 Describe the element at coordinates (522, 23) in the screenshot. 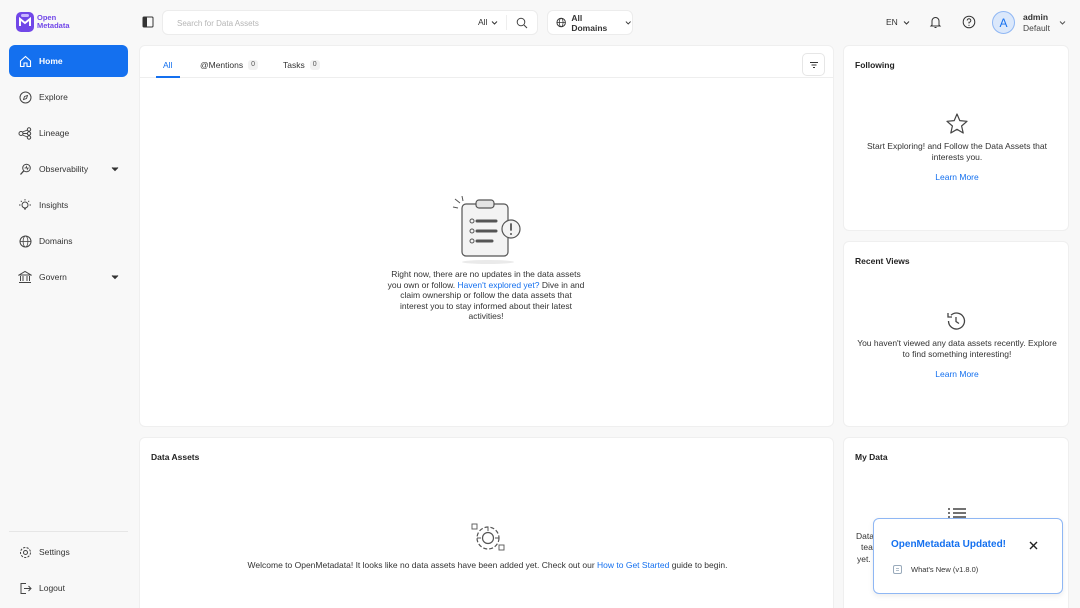

I see `search-icon` at that location.